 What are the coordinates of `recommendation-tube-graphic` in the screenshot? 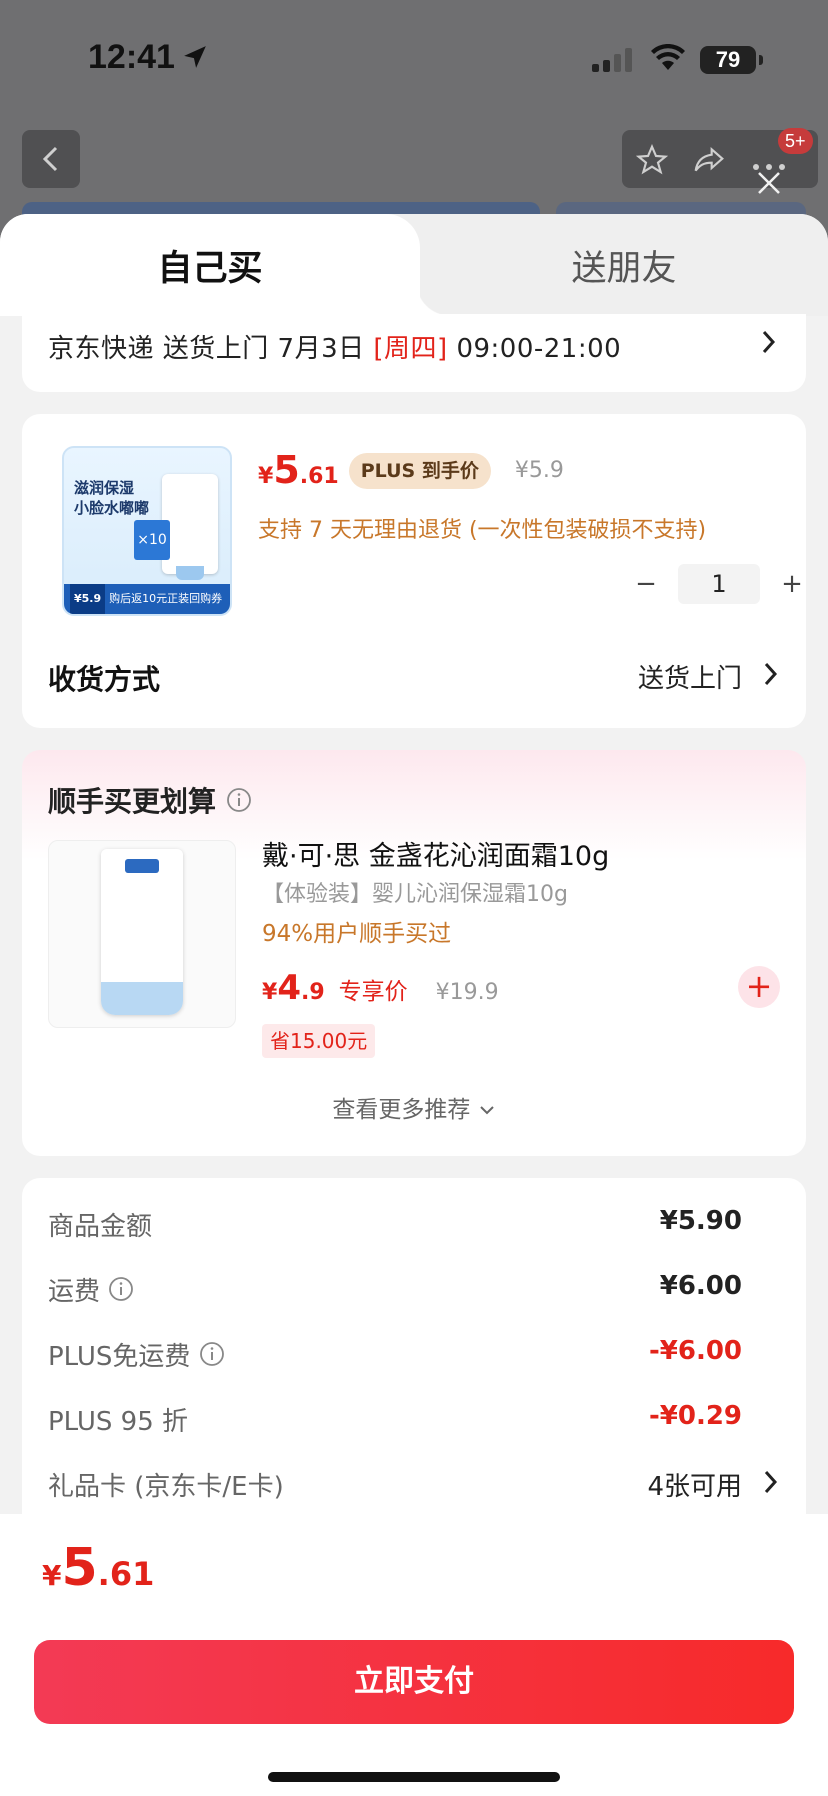 It's located at (142, 932).